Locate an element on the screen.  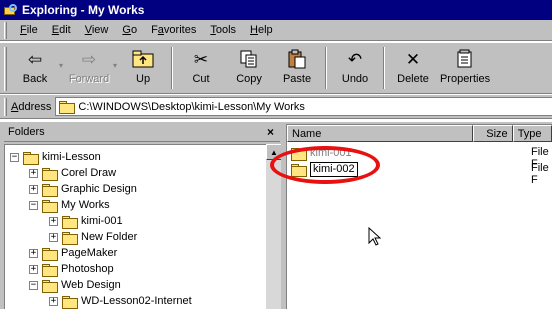
back-arrow-icon: ⇦ is located at coordinates (35, 59).